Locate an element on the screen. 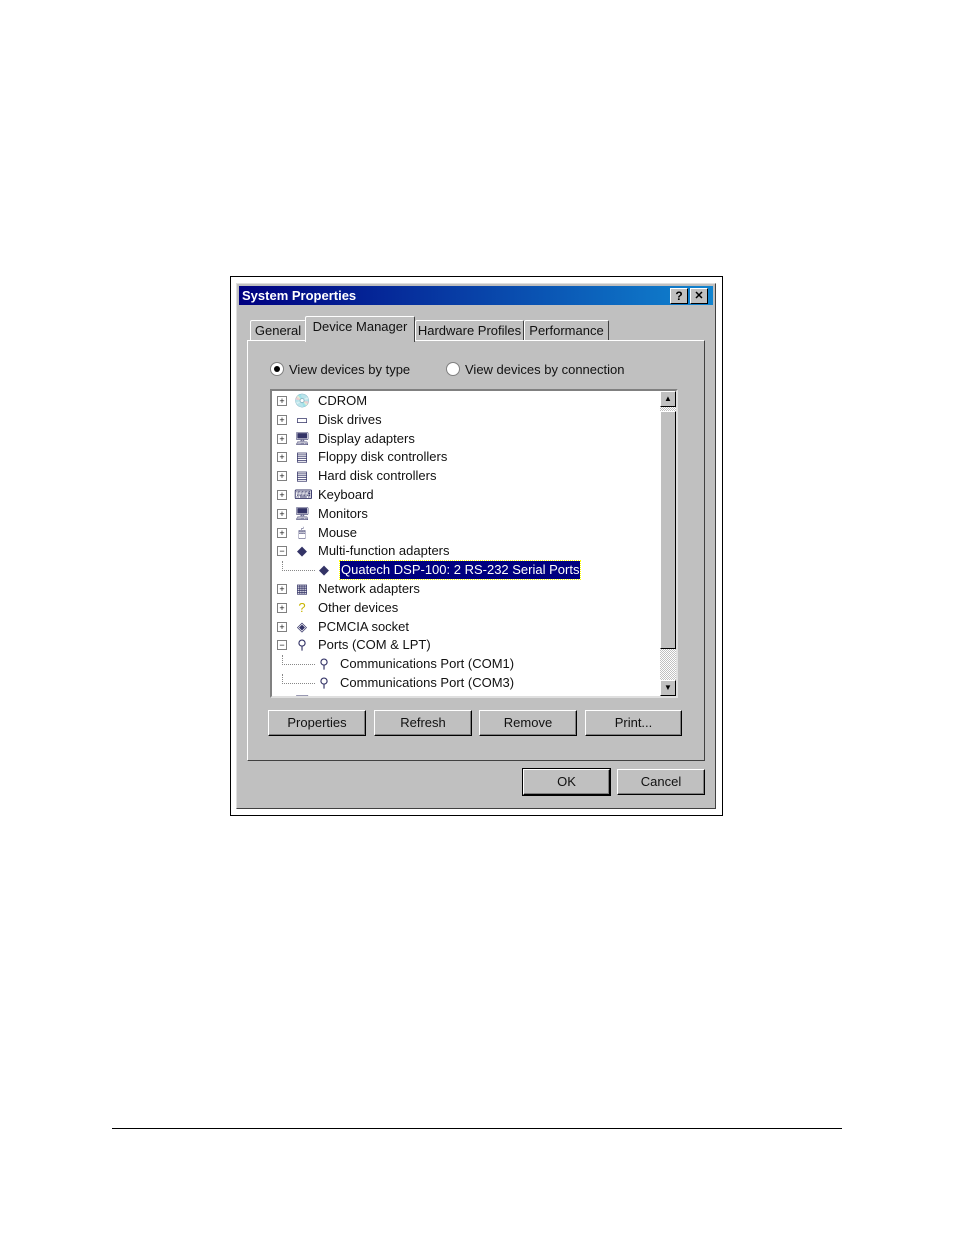 The image size is (954, 1235). tab-device-manager: Device Manager is located at coordinates (360, 329).